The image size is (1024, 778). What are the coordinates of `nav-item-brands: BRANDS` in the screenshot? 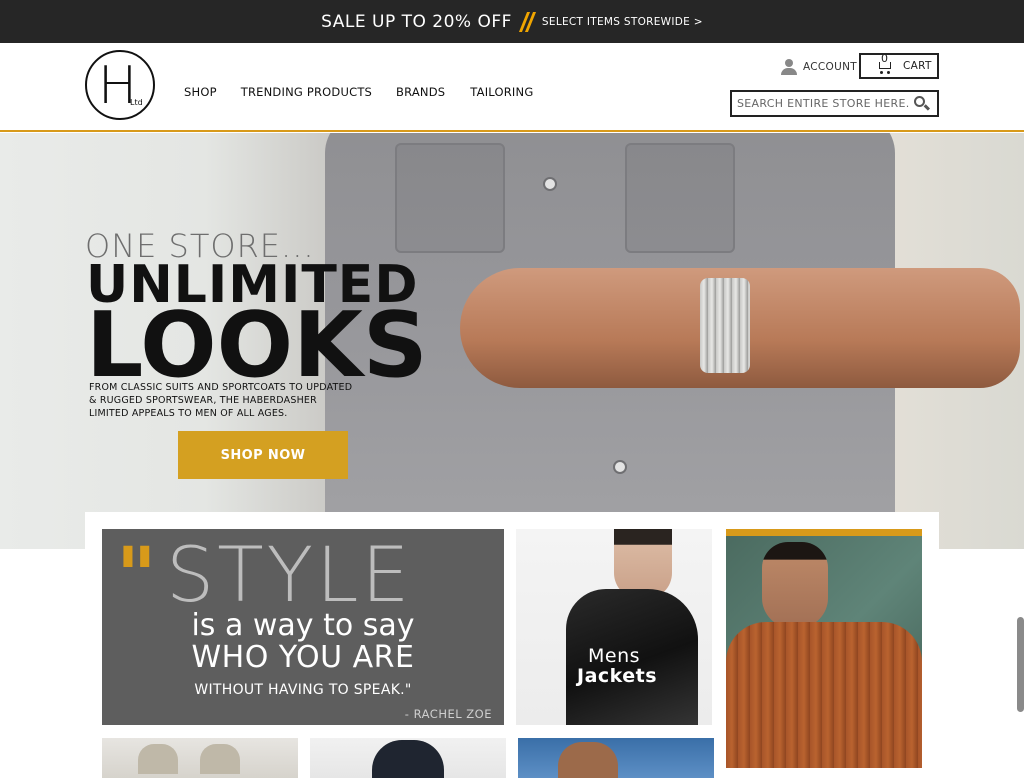 It's located at (420, 92).